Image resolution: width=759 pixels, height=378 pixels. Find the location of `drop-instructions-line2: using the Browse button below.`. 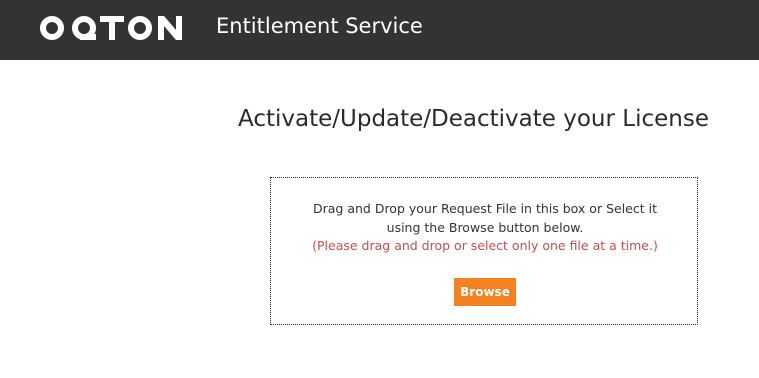

drop-instructions-line2: using the Browse button below. is located at coordinates (485, 227).